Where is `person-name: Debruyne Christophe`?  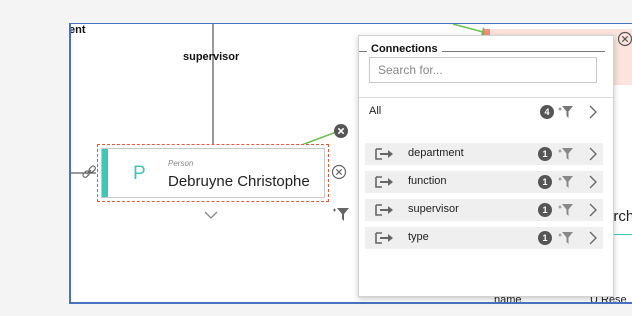
person-name: Debruyne Christophe is located at coordinates (239, 181).